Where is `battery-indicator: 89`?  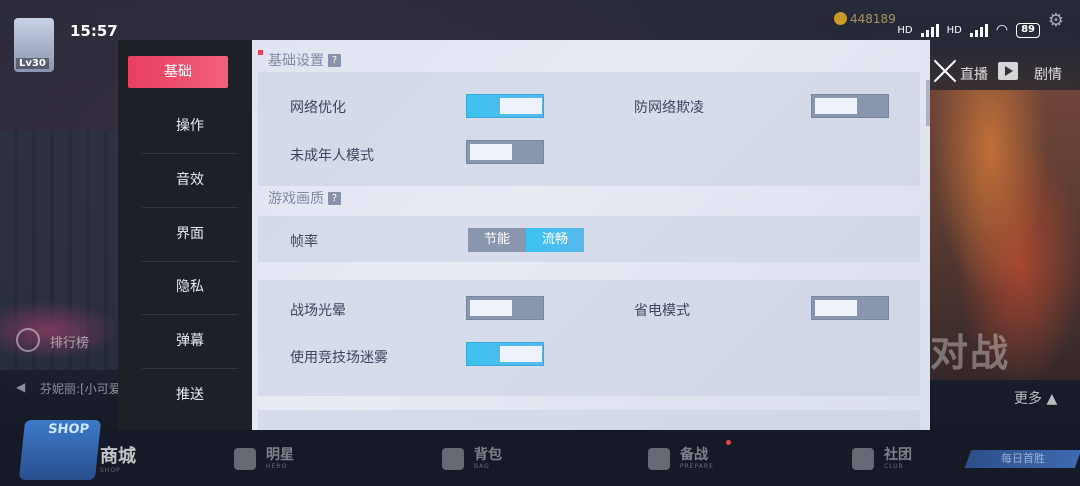 battery-indicator: 89 is located at coordinates (1028, 30).